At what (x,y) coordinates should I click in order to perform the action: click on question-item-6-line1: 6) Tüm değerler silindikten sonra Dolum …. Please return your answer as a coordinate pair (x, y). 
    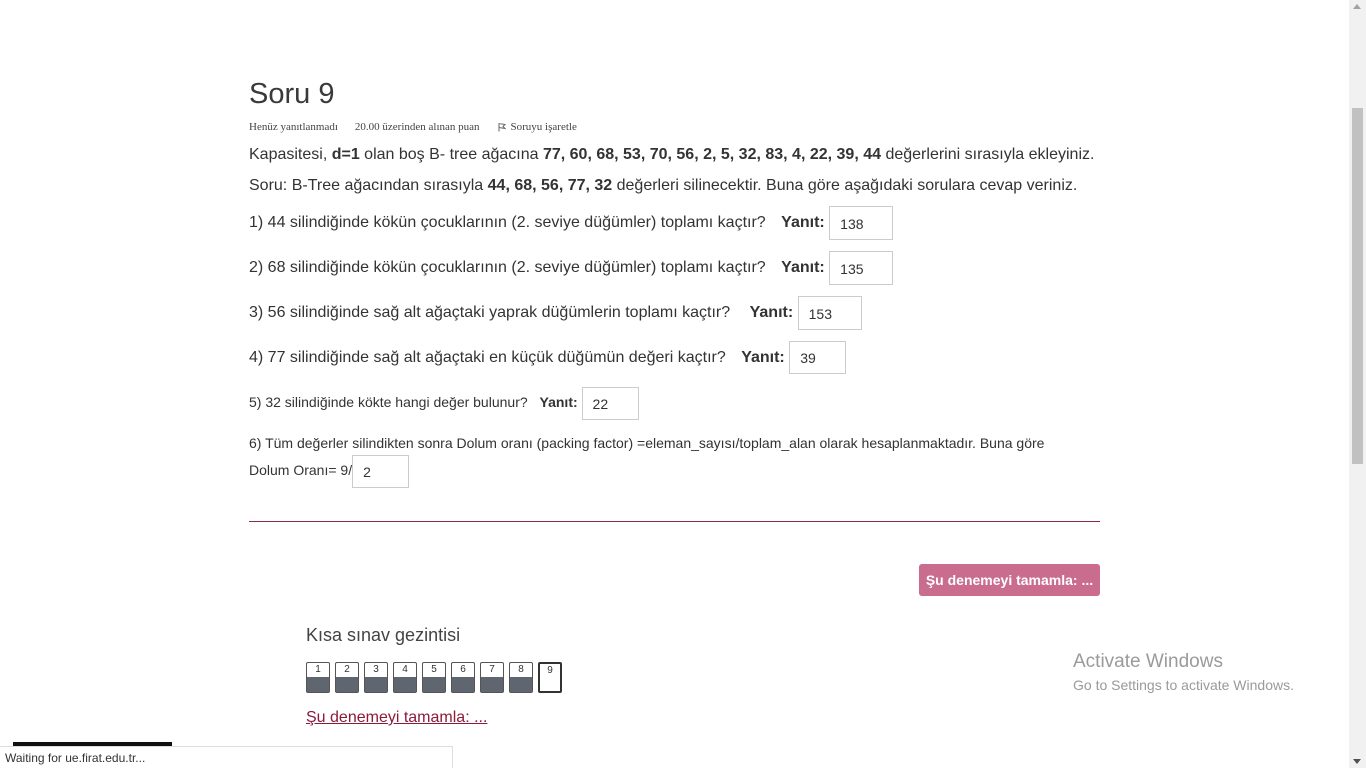
    Looking at the image, I should click on (647, 443).